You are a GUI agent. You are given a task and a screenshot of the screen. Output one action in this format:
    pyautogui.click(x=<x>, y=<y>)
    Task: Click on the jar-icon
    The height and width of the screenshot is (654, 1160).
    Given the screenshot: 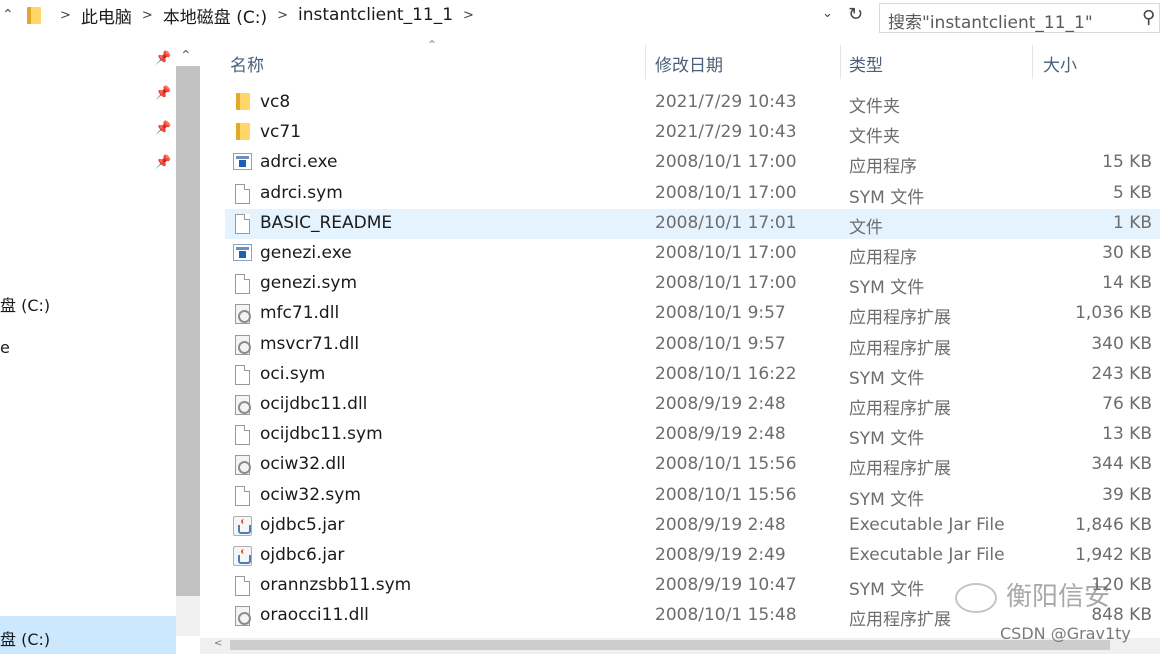 What is the action you would take?
    pyautogui.click(x=242, y=525)
    